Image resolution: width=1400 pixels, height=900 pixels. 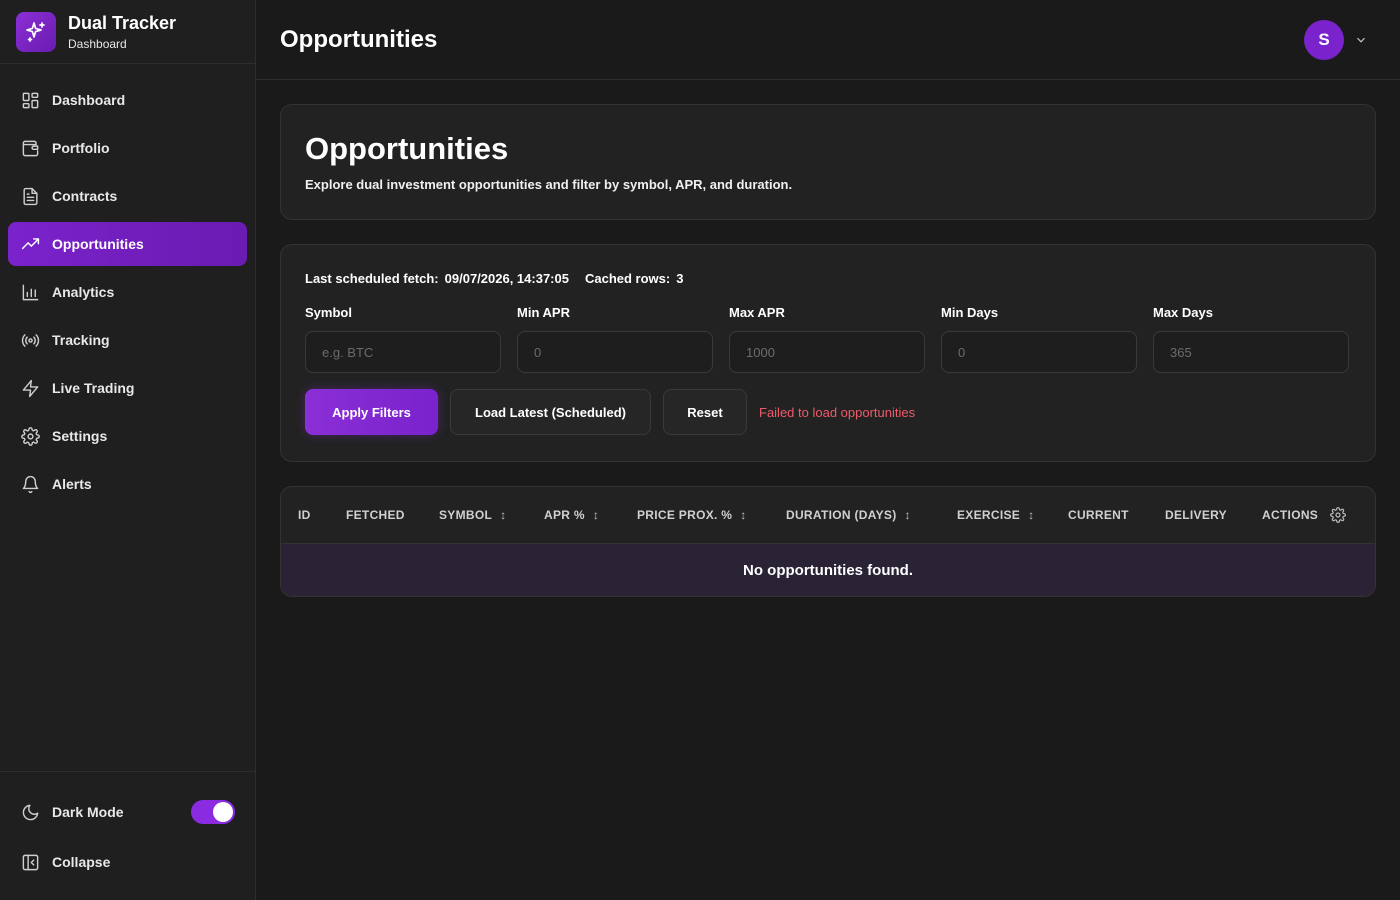 What do you see at coordinates (371, 412) in the screenshot?
I see `apply-filters-button: Apply Filters` at bounding box center [371, 412].